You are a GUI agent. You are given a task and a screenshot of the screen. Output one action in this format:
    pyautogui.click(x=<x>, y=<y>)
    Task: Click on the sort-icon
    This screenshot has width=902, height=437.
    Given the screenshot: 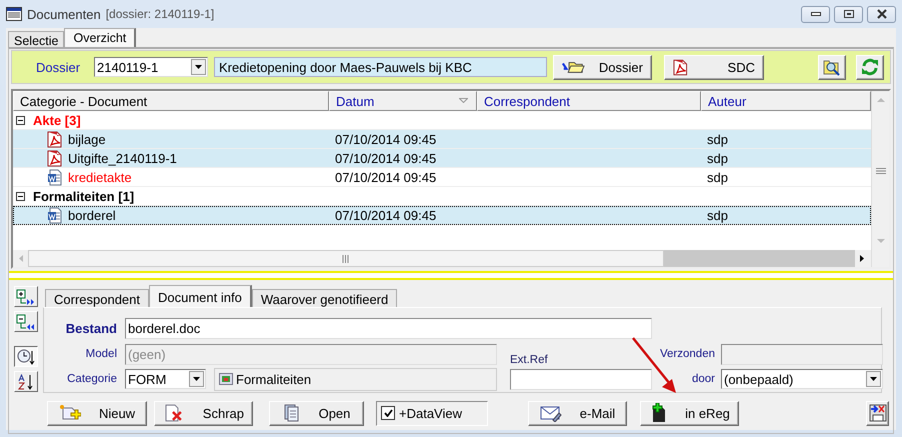 What is the action you would take?
    pyautogui.click(x=463, y=100)
    